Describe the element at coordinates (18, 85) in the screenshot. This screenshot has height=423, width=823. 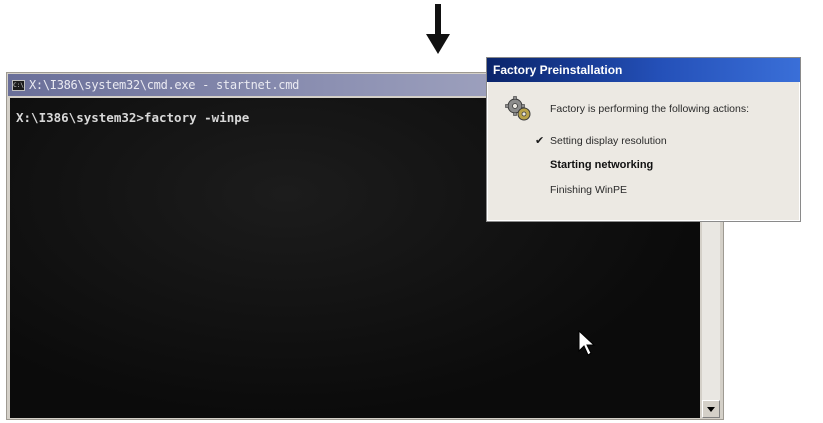
I see `cmd-icon: C:\` at that location.